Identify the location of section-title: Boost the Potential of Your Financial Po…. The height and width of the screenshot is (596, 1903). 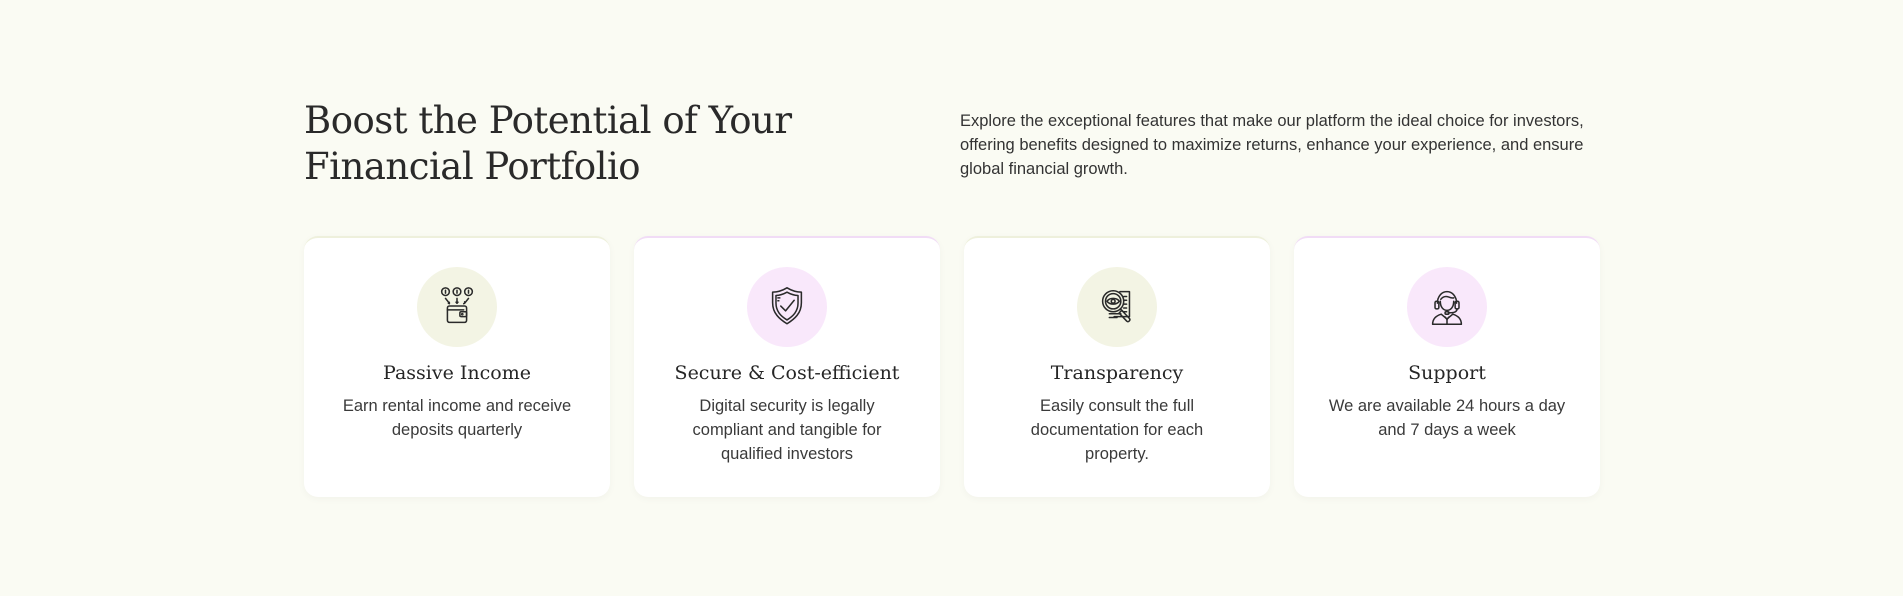
(584, 144).